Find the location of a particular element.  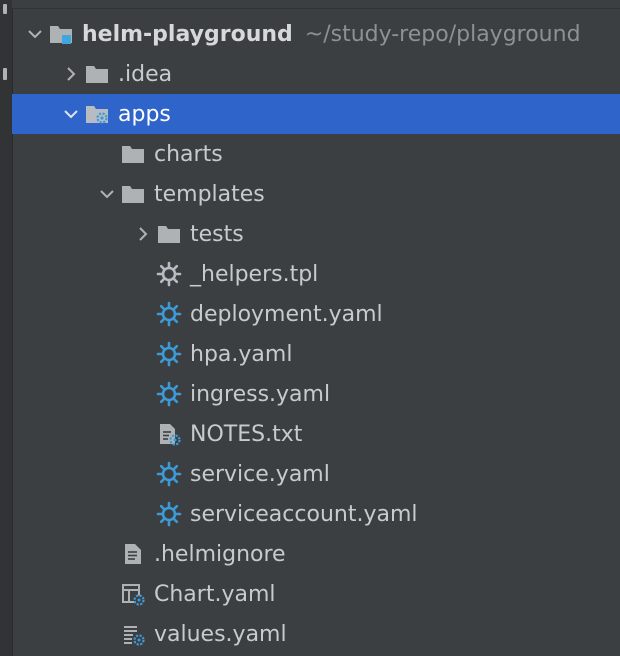

tree-row-chart: Chart.yaml is located at coordinates (316, 594).